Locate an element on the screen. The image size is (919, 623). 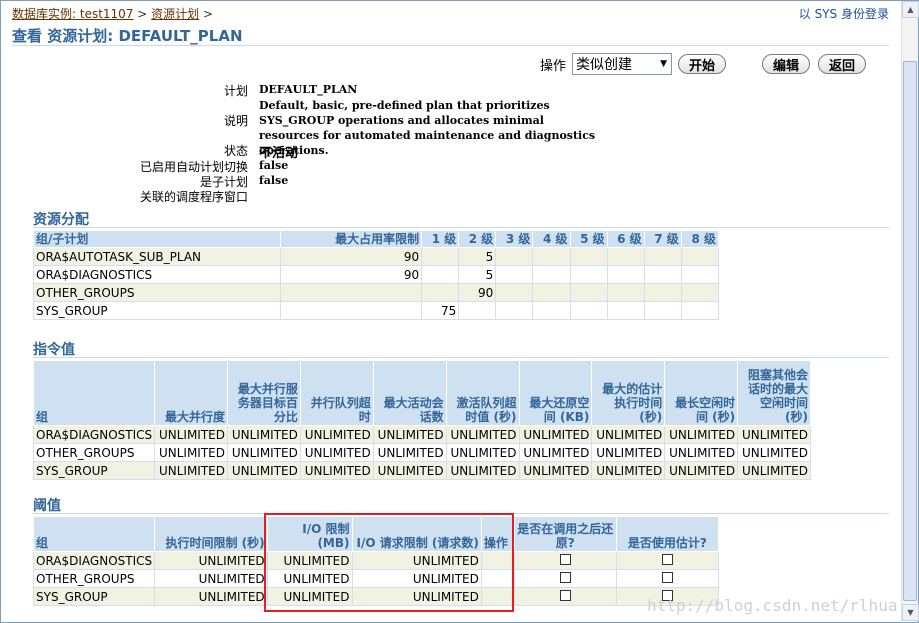
column-header: 执行时间限制 (秒) is located at coordinates (211, 534).